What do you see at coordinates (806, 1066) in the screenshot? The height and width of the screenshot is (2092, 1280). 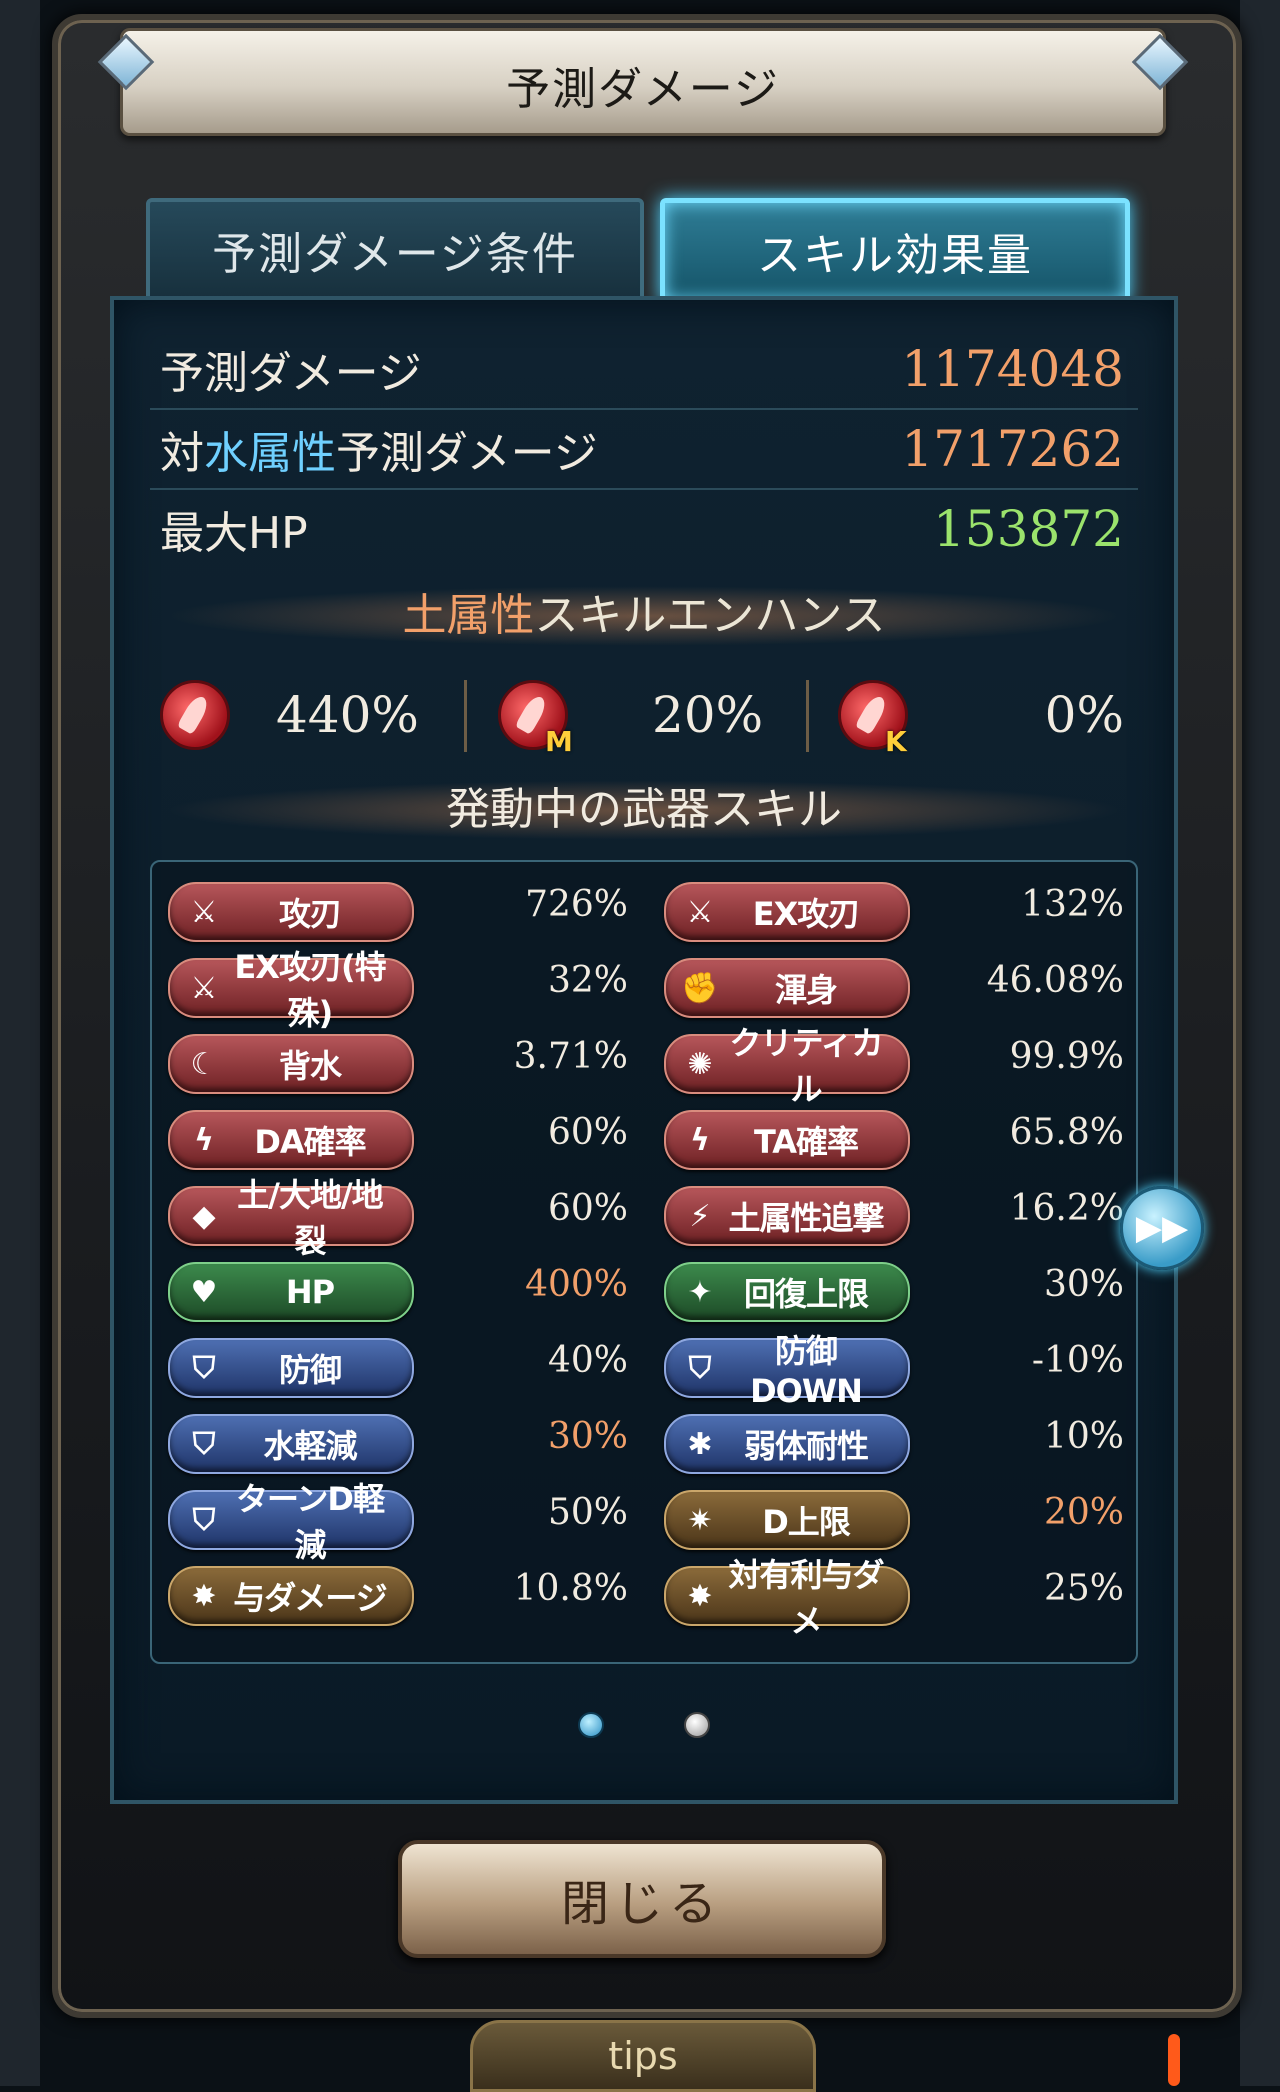 I see `weapon-skill-name: クリティカル` at bounding box center [806, 1066].